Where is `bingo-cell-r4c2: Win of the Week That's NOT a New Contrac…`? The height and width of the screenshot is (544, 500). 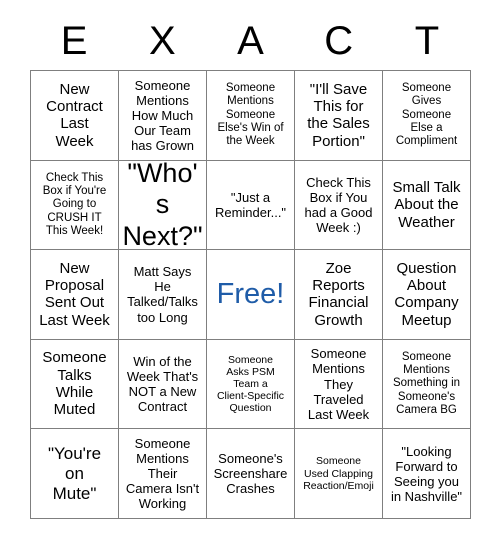 bingo-cell-r4c2: Win of the Week That's NOT a New Contrac… is located at coordinates (163, 384).